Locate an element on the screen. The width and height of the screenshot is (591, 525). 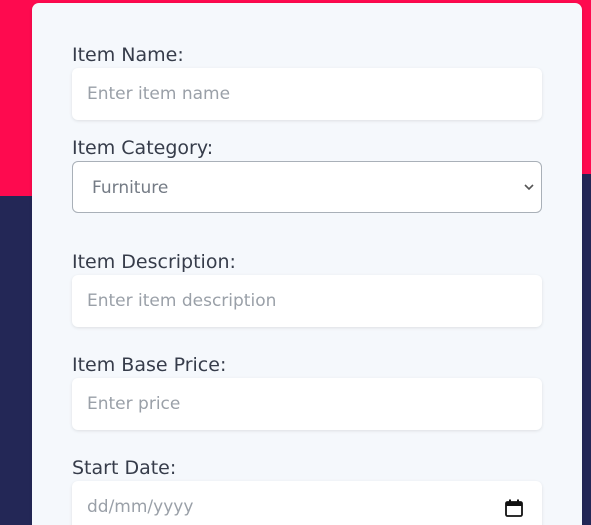
start-date-input: dd/mm/yyyy is located at coordinates (307, 503).